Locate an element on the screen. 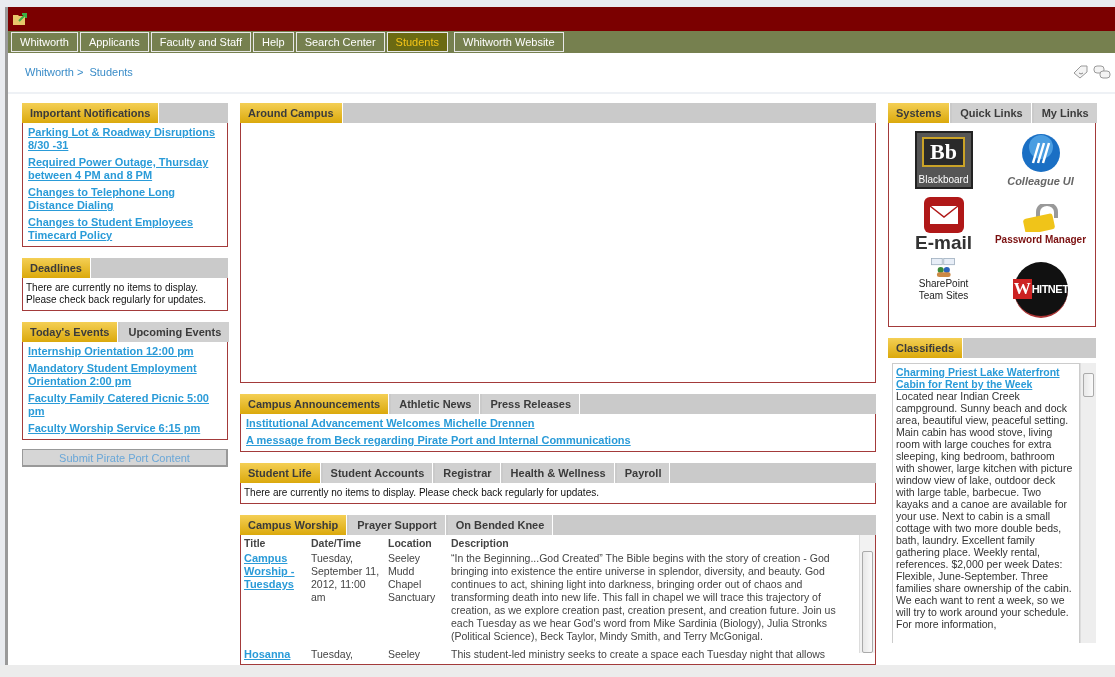  notice-link: Required Power Outage, Thursday between 4 PM and 8 PM is located at coordinates (125, 169).